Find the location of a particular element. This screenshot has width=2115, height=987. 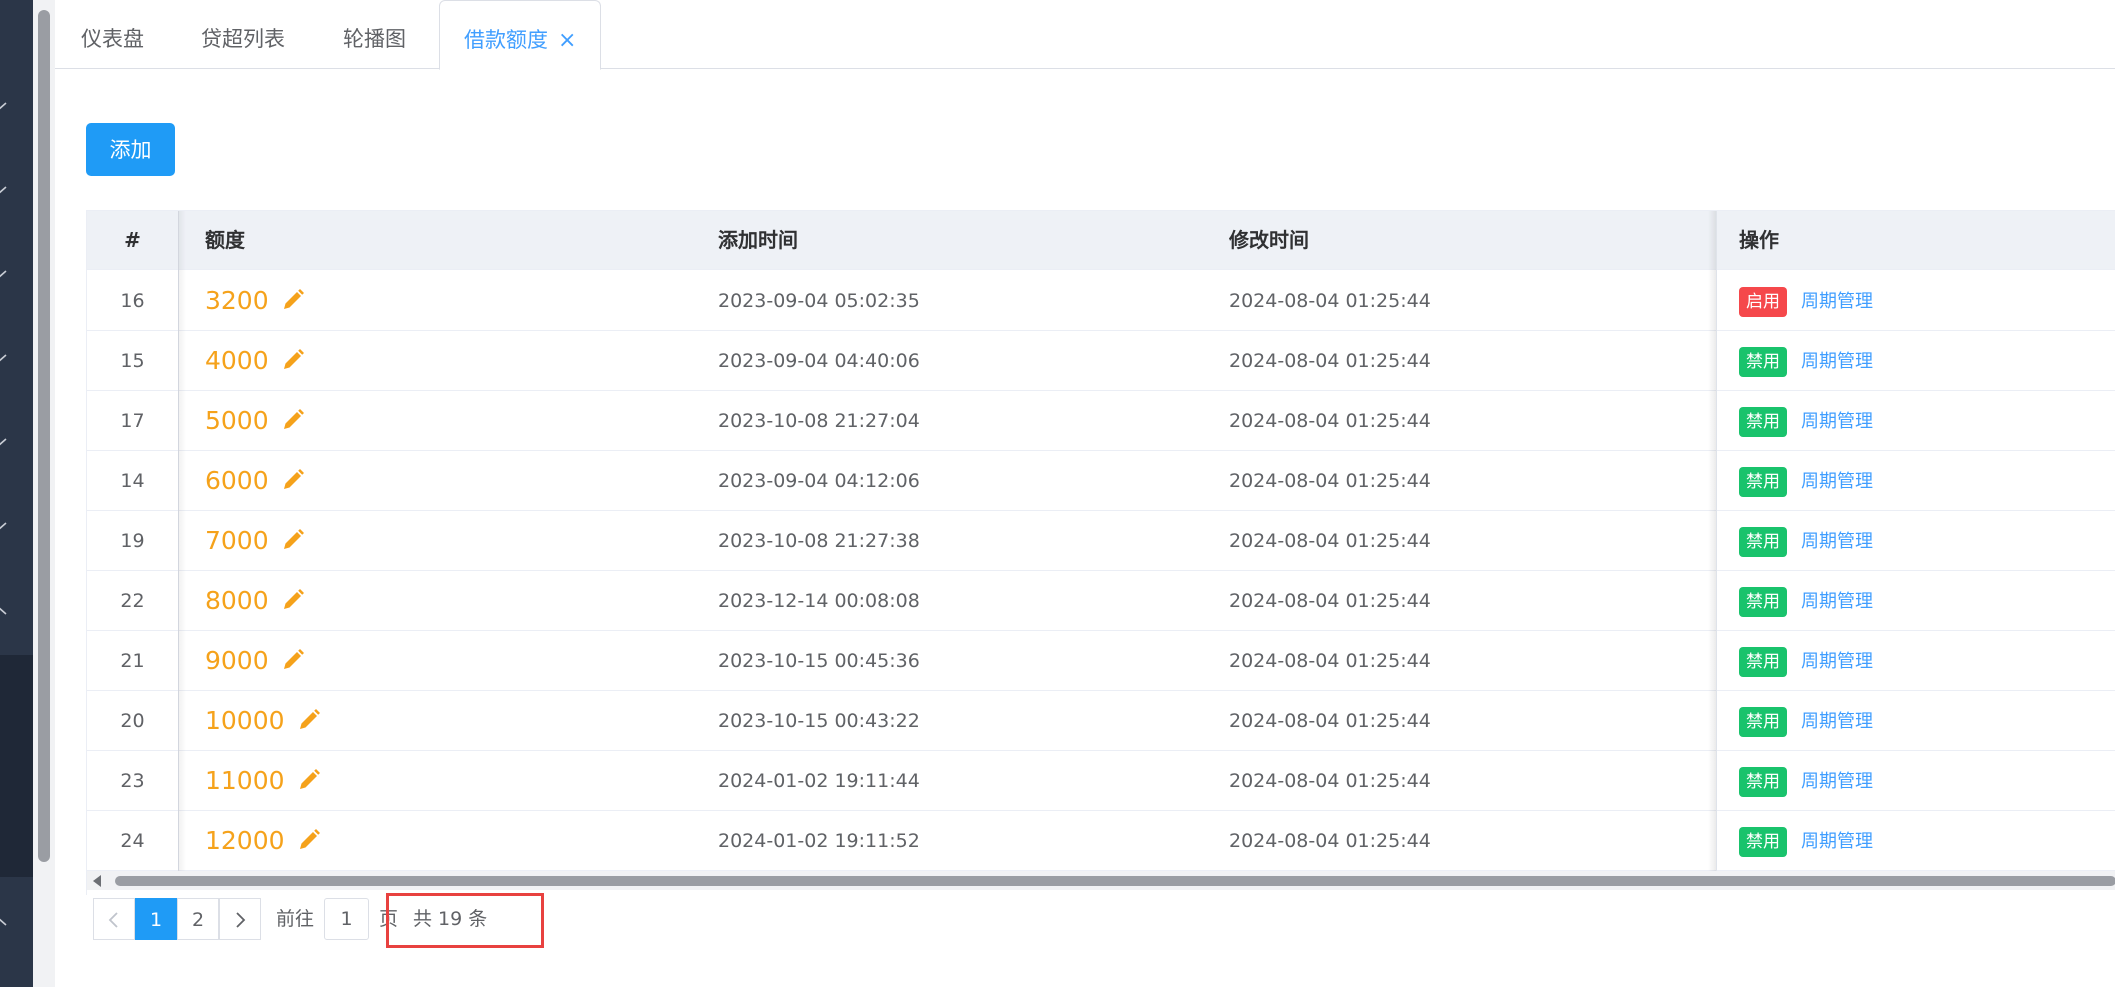

amount-value: 11000 is located at coordinates (245, 780).